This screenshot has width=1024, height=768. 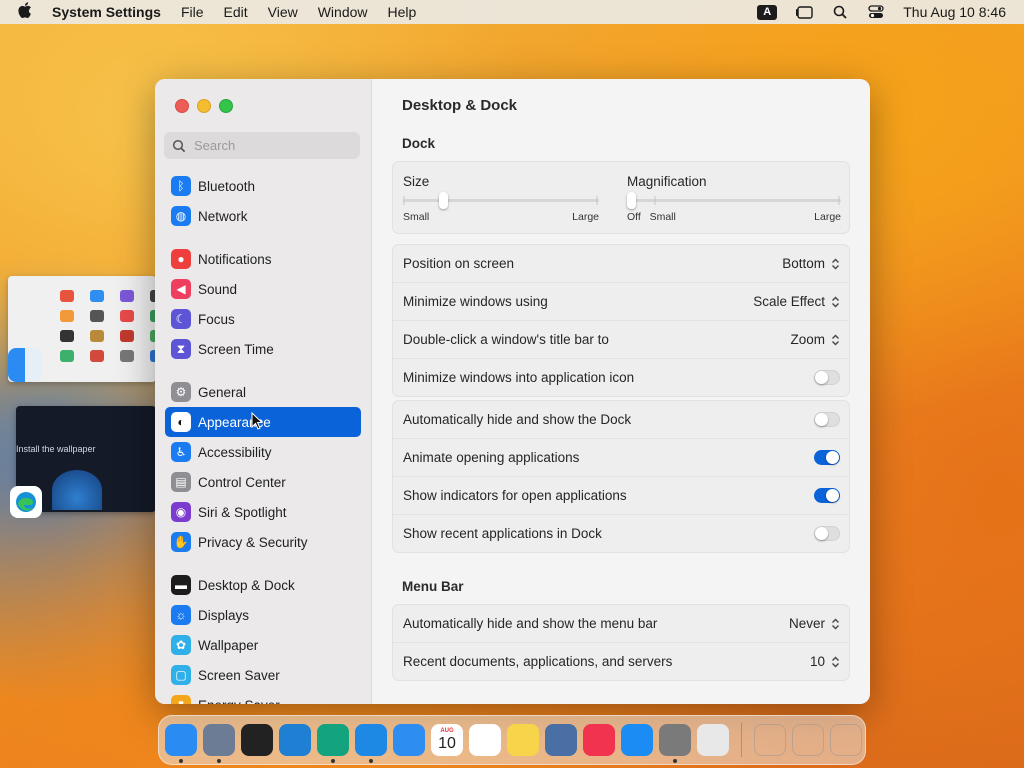 I want to click on toggle-row: Automatically hide and show the Dock, so click(x=621, y=419).